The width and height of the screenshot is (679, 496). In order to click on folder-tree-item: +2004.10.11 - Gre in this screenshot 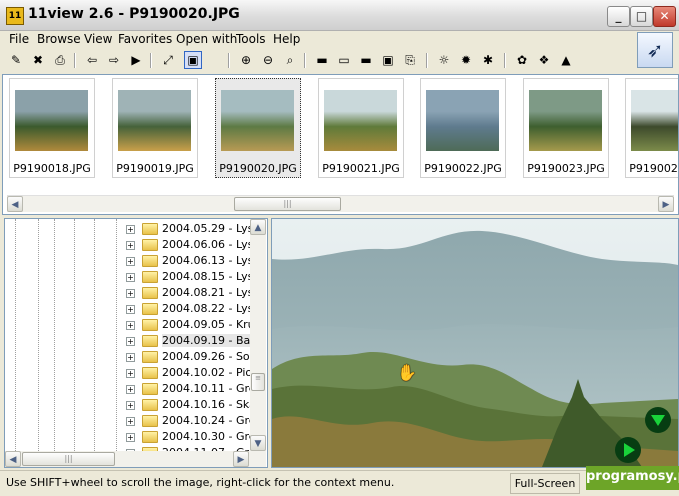, I will do `click(190, 389)`.